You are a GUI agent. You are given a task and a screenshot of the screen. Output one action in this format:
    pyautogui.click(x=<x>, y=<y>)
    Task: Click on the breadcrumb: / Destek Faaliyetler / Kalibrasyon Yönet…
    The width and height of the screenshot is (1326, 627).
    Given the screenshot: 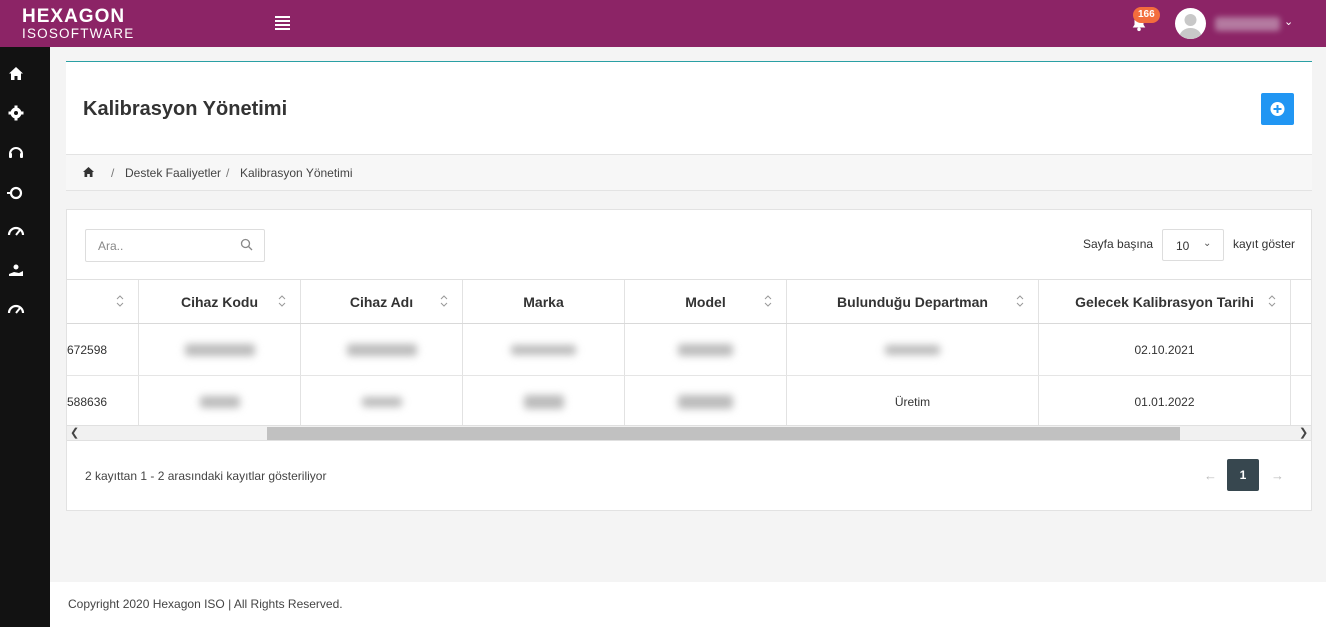 What is the action you would take?
    pyautogui.click(x=689, y=172)
    